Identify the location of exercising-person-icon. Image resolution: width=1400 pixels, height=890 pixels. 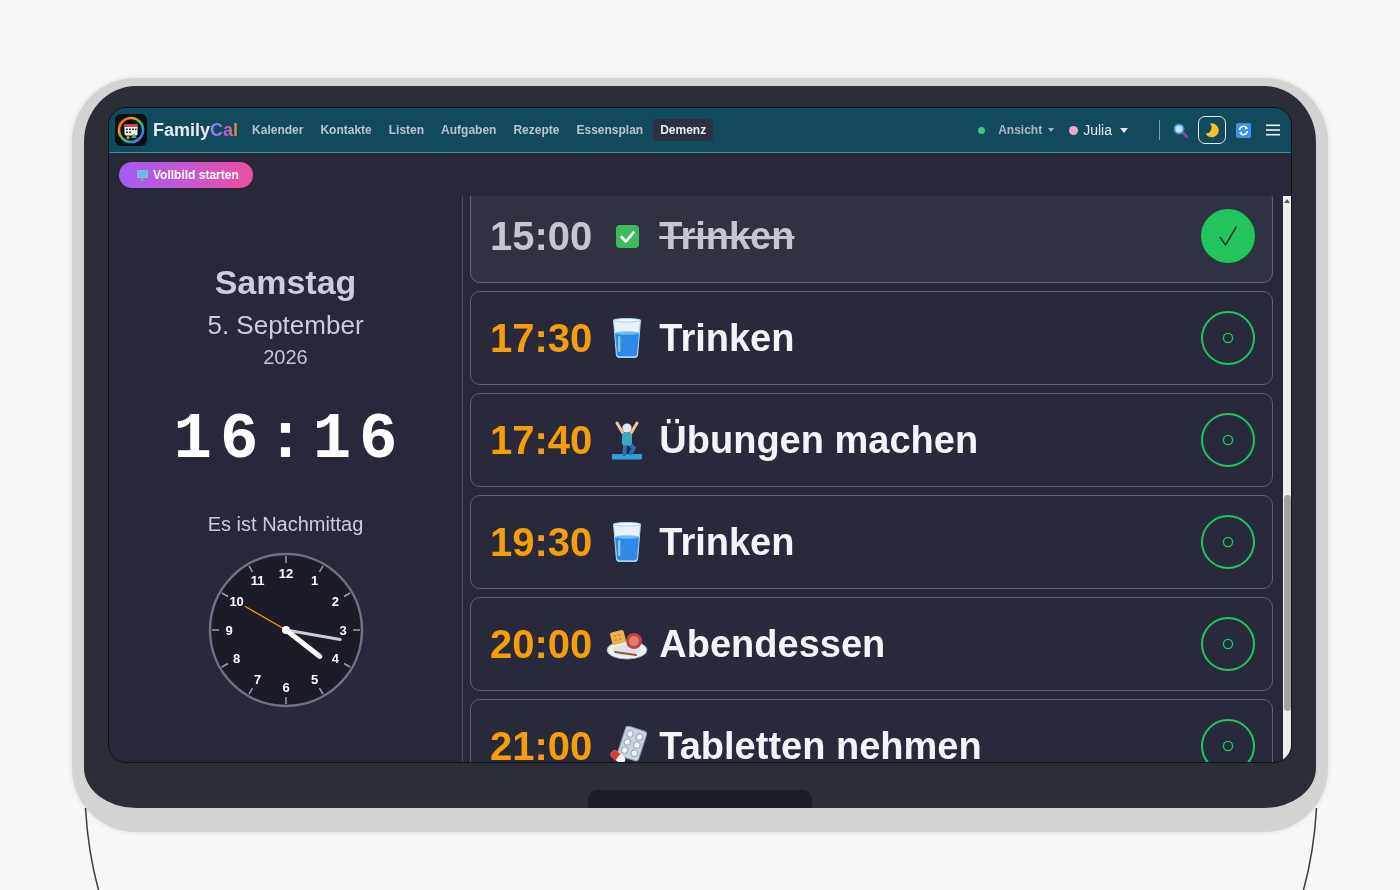
(627, 440).